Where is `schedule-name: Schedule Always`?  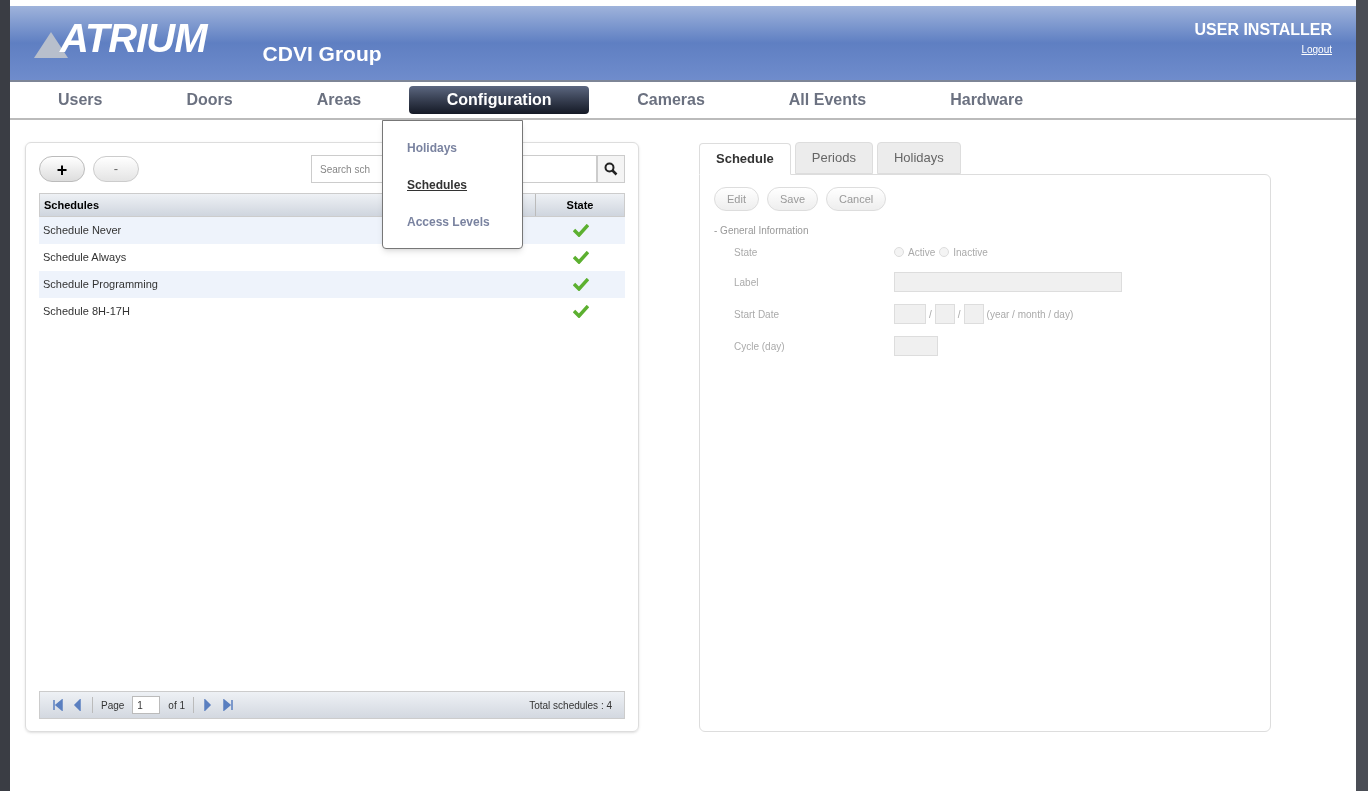
schedule-name: Schedule Always is located at coordinates (85, 258).